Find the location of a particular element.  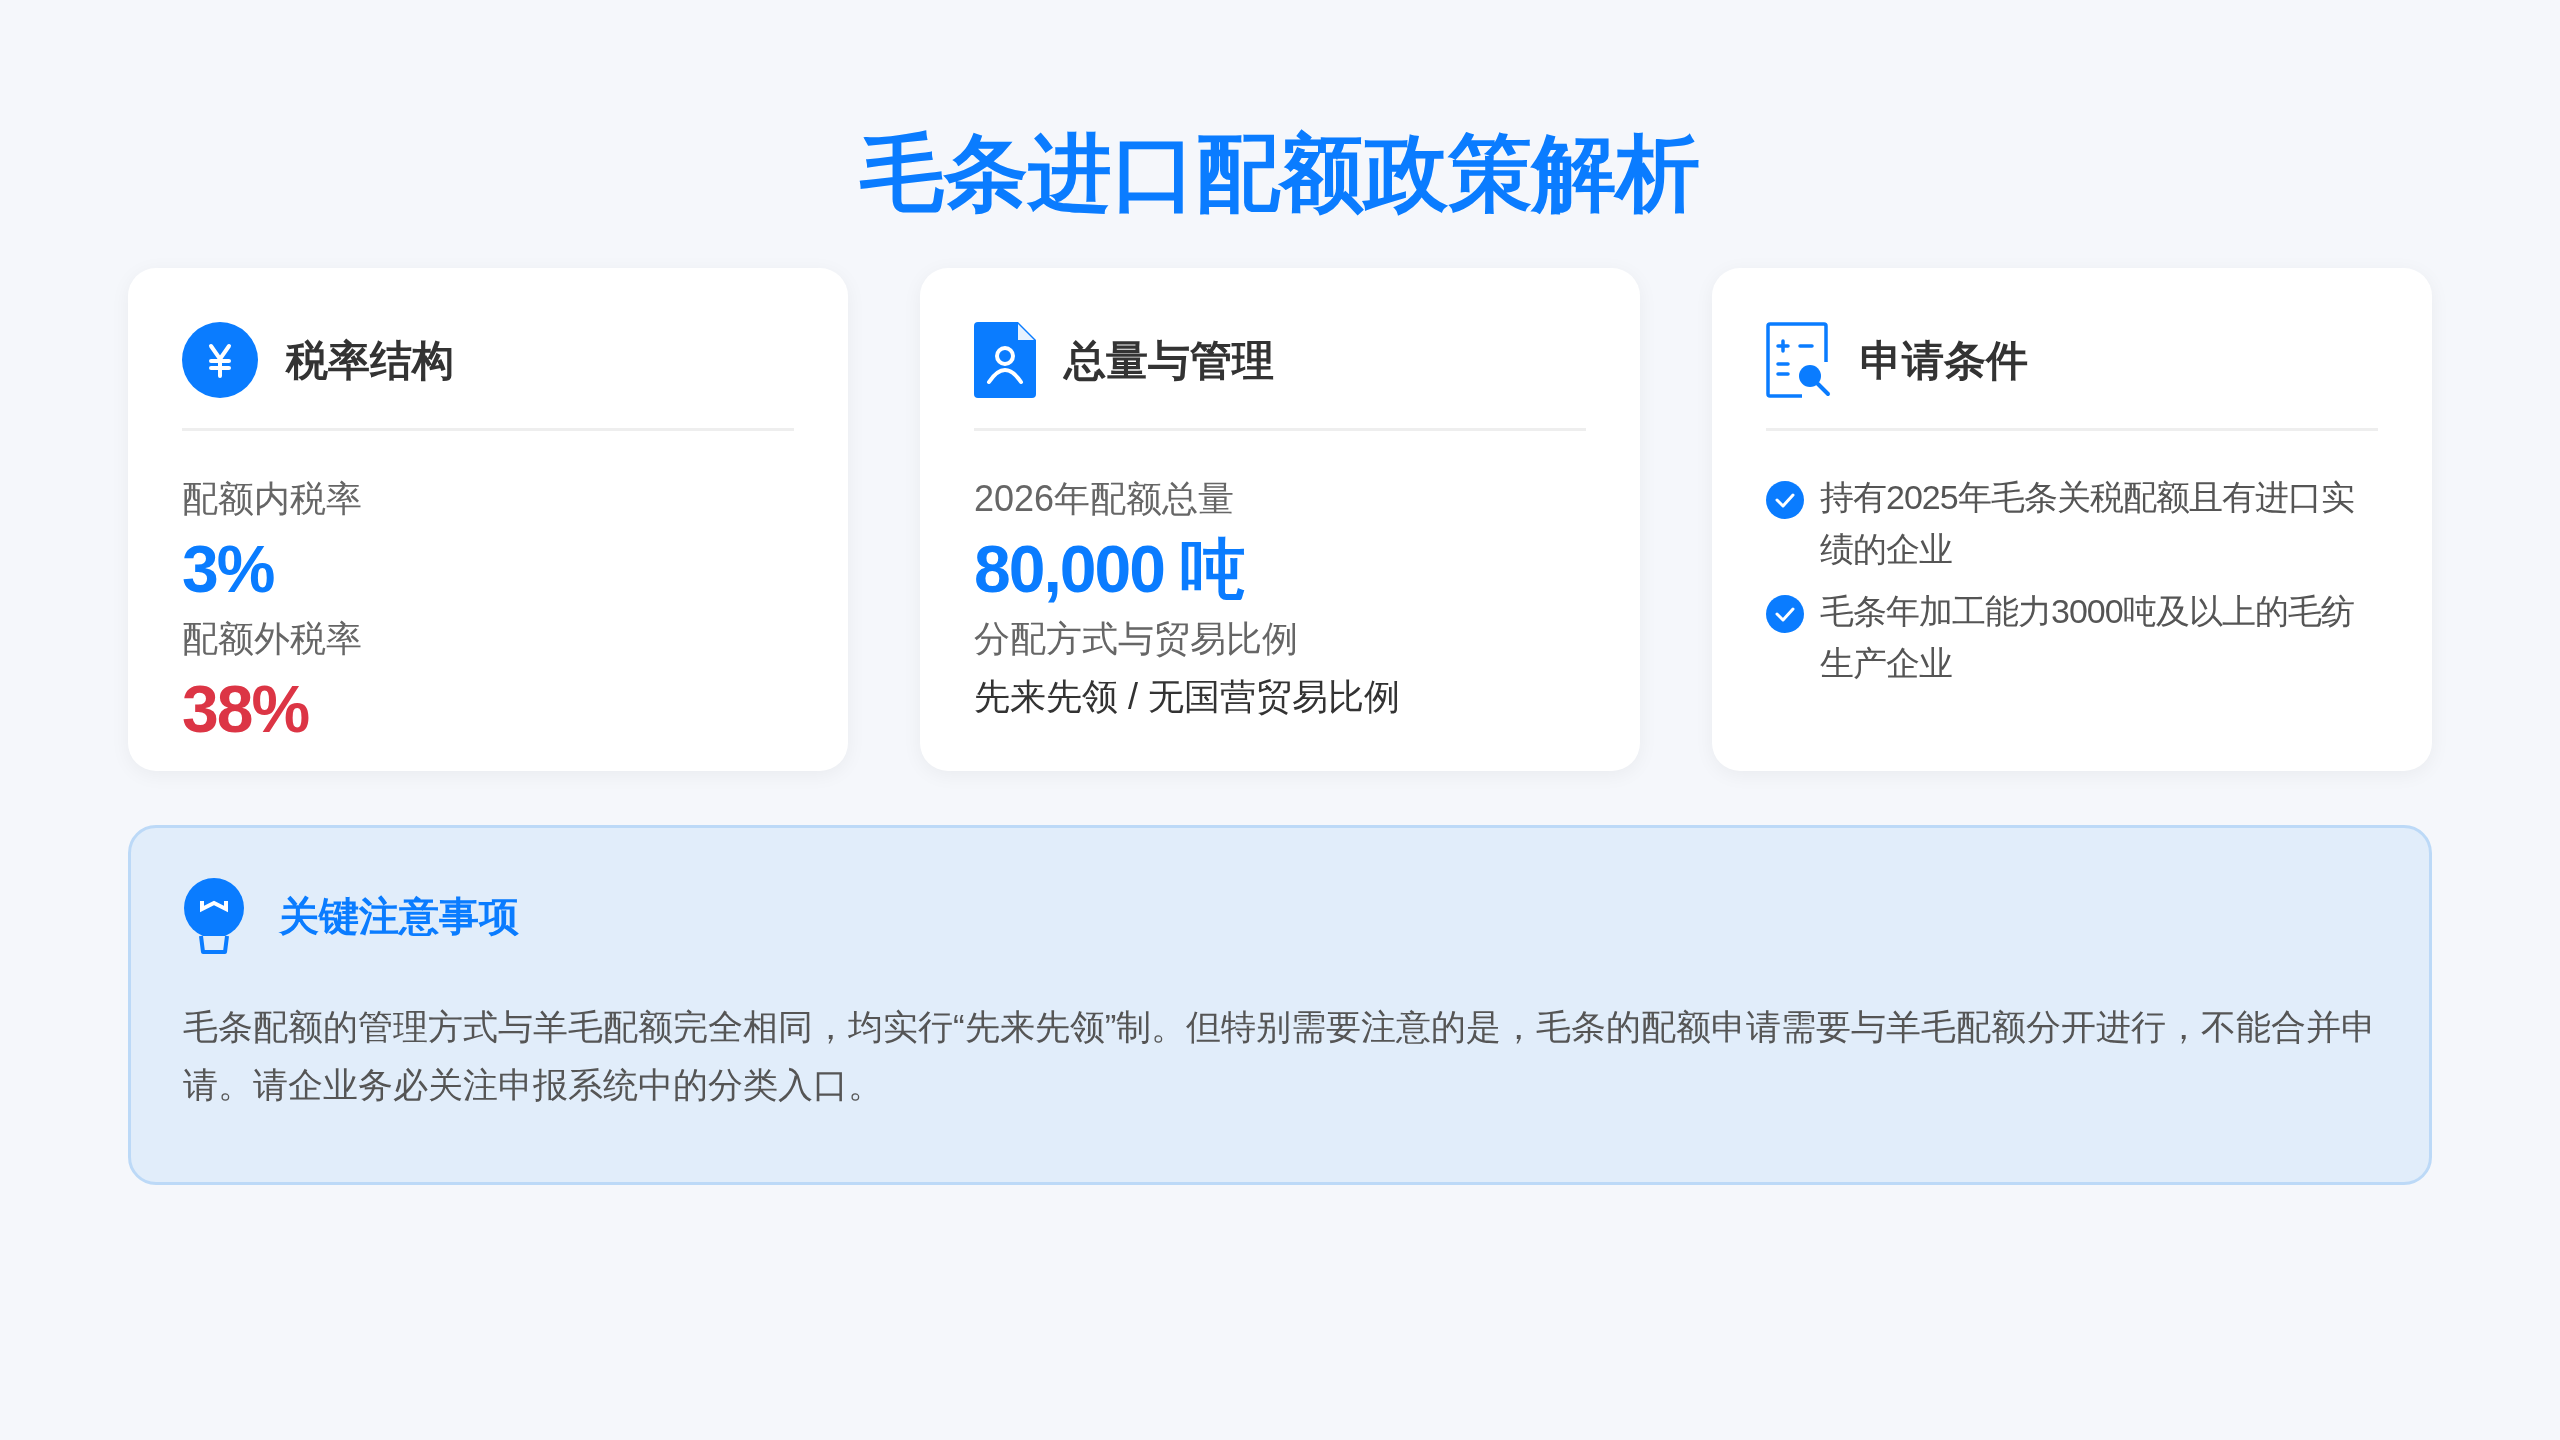

card-heading: 总量与管理 is located at coordinates (1169, 360).